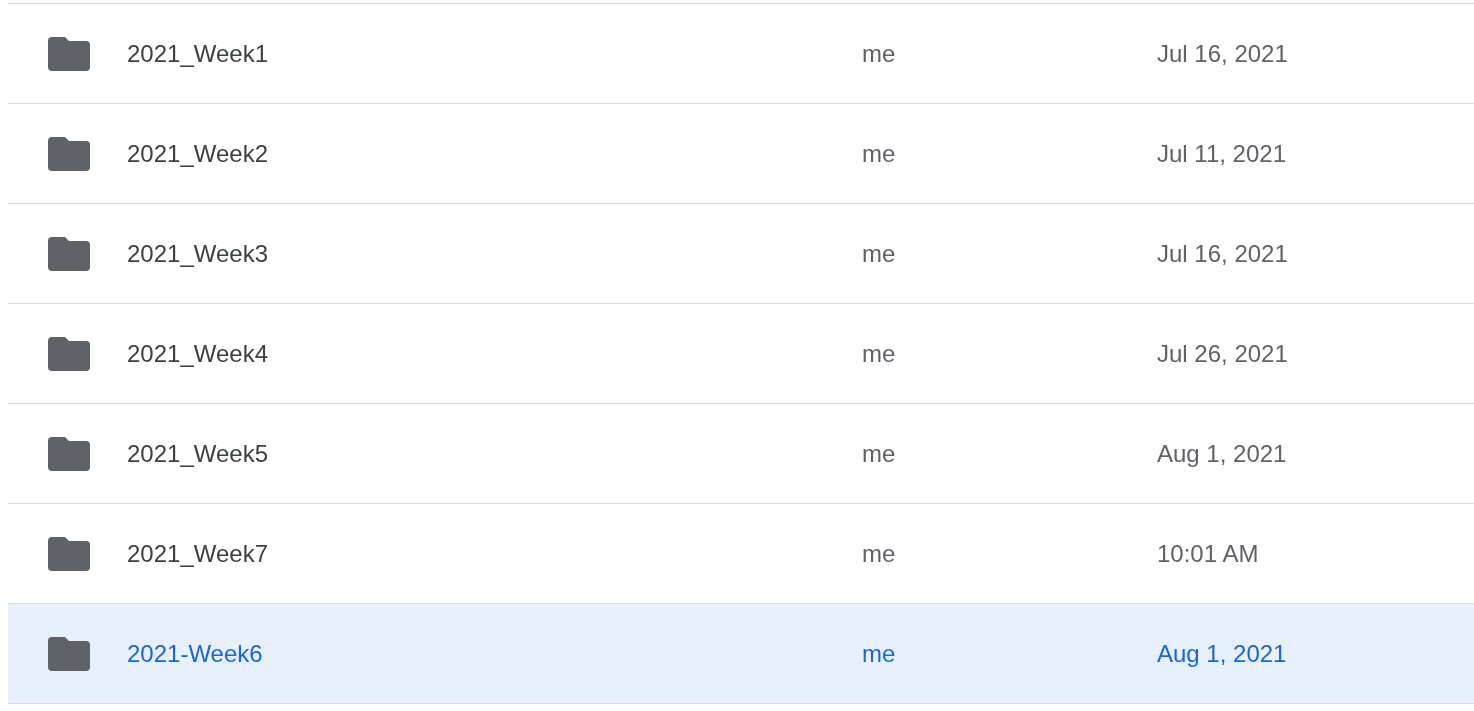 Image resolution: width=1474 pixels, height=711 pixels. Describe the element at coordinates (198, 453) in the screenshot. I see `file-name: 2021_Week5` at that location.